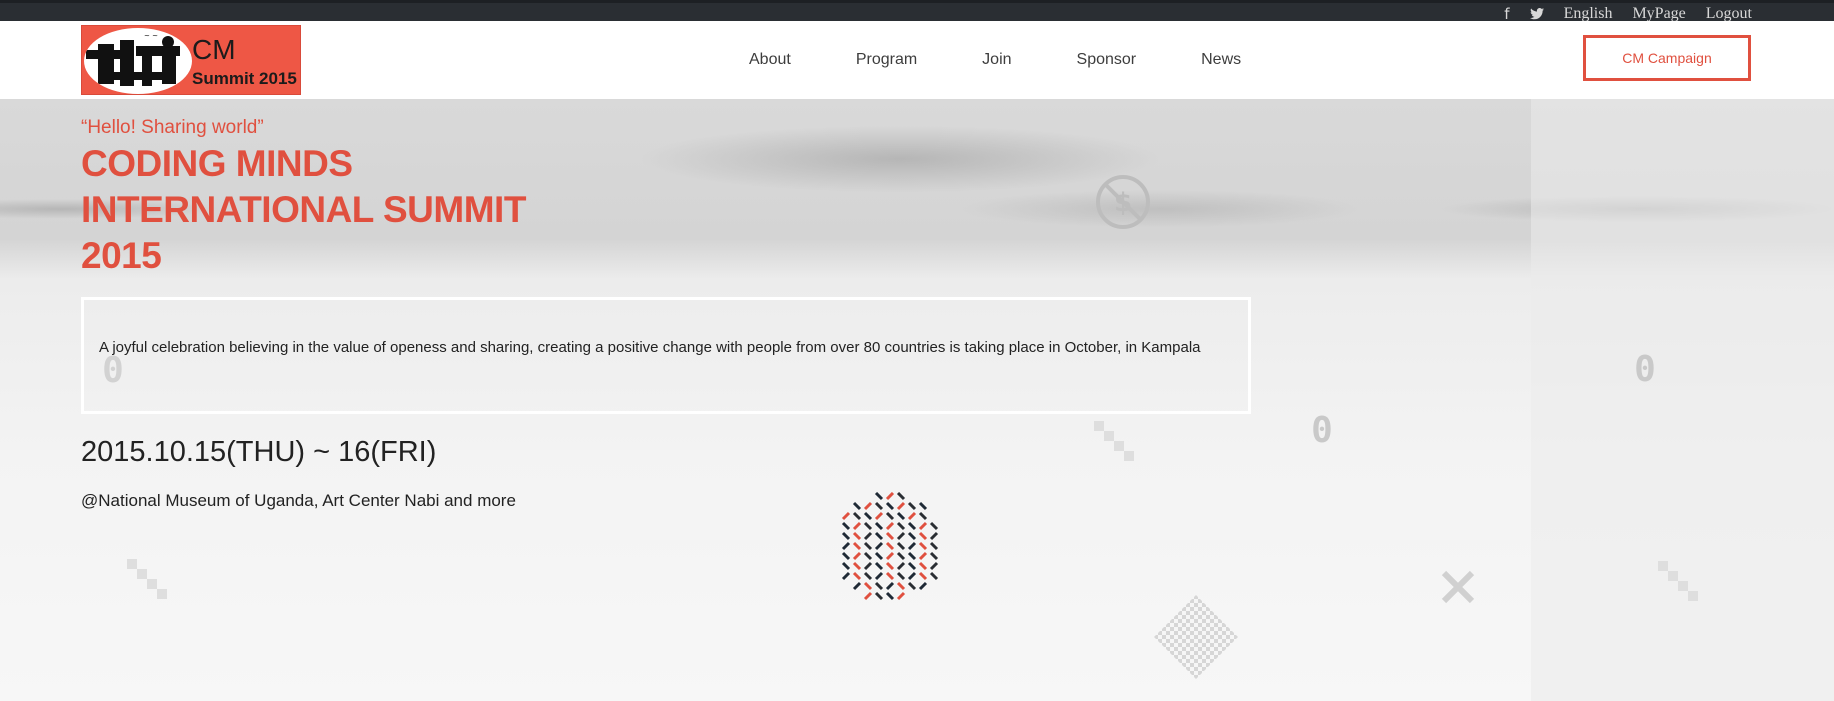  What do you see at coordinates (886, 60) in the screenshot?
I see `nav-program: Program` at bounding box center [886, 60].